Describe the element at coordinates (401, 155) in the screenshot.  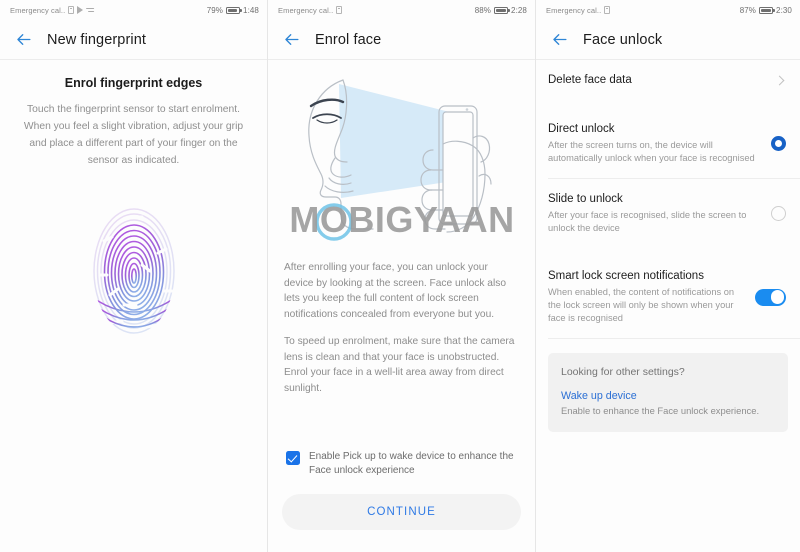
I see `face-scan-illustration: MOBIGYAAN` at that location.